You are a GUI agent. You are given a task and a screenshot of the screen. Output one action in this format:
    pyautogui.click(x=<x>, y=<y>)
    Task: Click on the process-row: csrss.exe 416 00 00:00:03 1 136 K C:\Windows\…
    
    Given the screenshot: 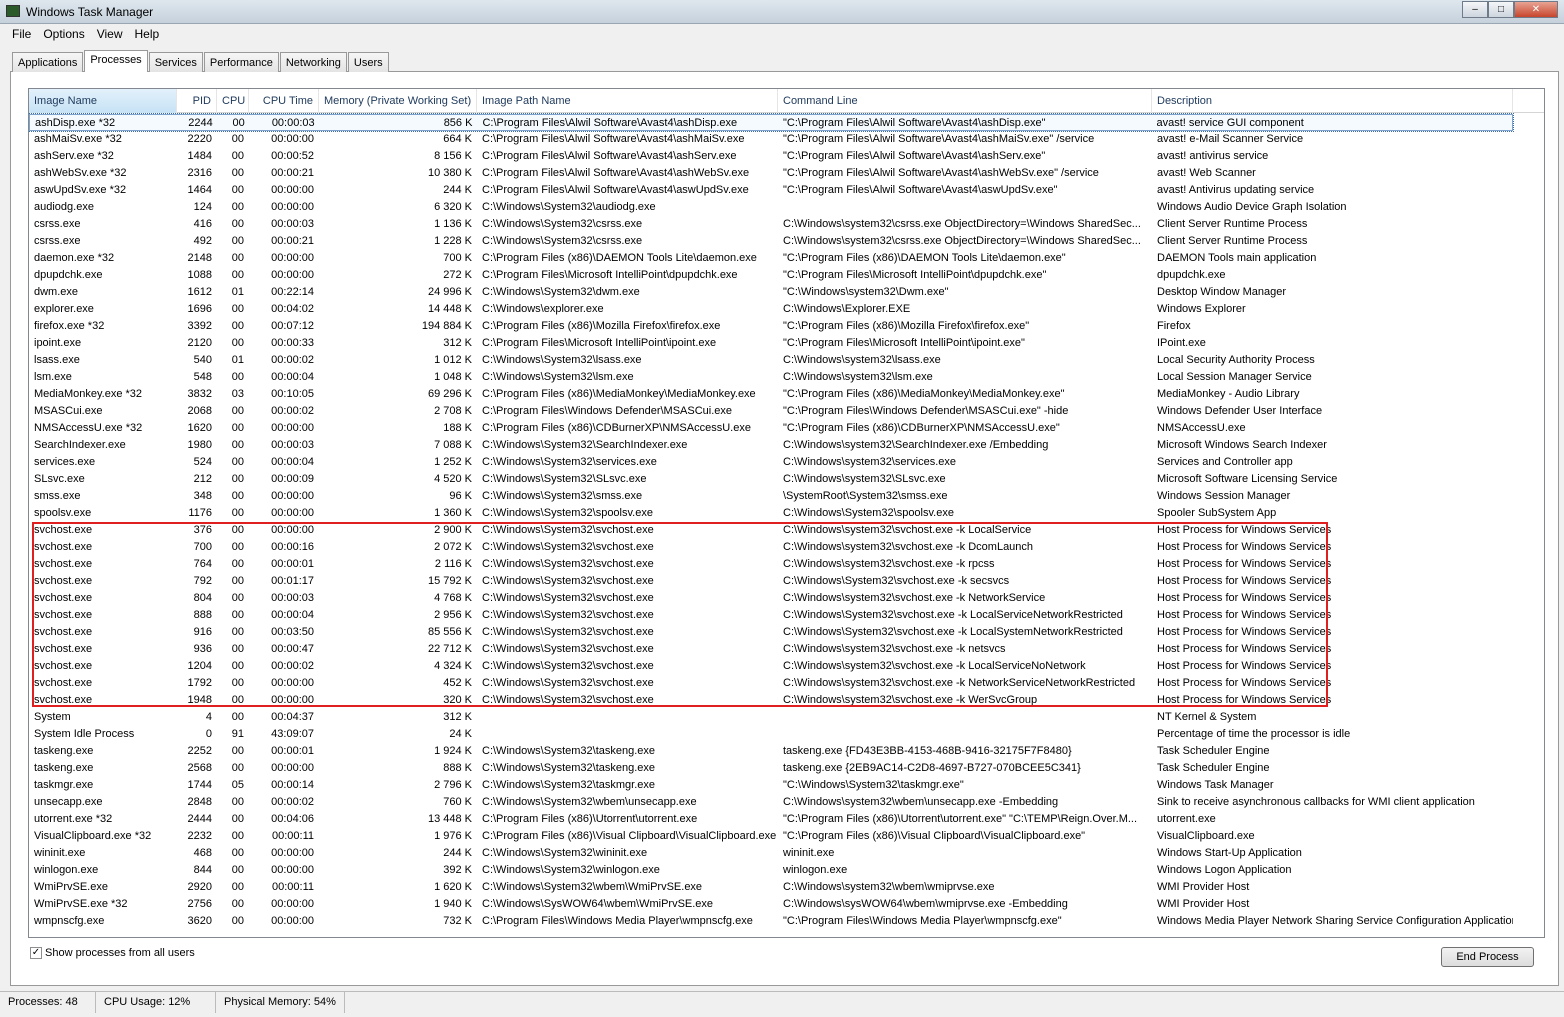 What is the action you would take?
    pyautogui.click(x=771, y=224)
    